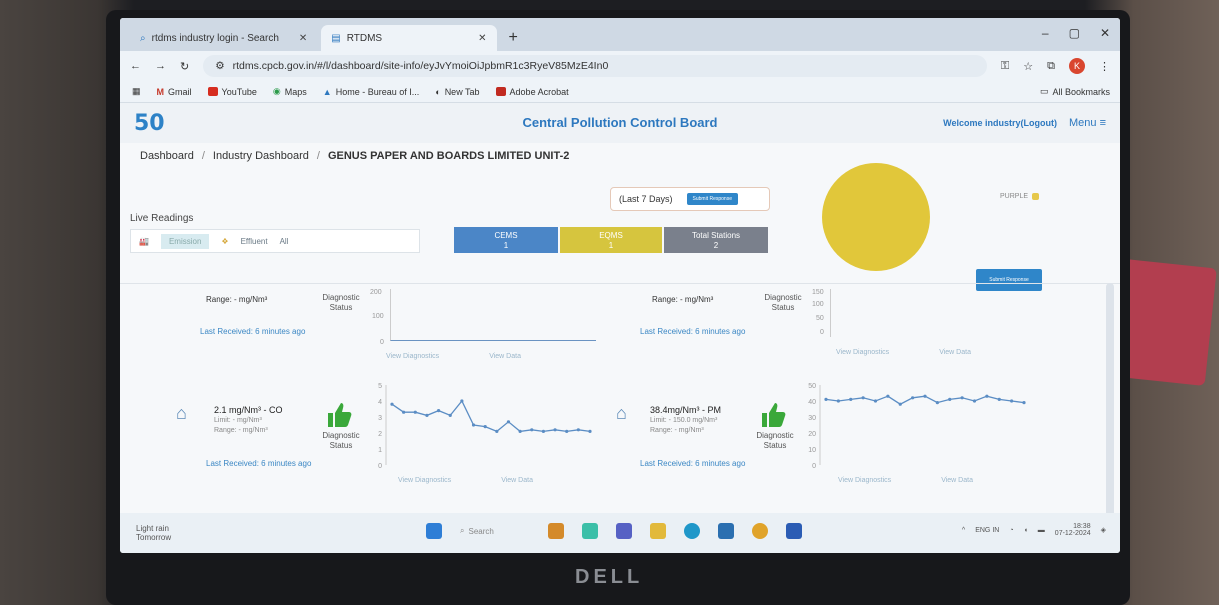 This screenshot has height=605, width=1219. Describe the element at coordinates (818, 292) in the screenshot. I see `y-tick: 150` at that location.